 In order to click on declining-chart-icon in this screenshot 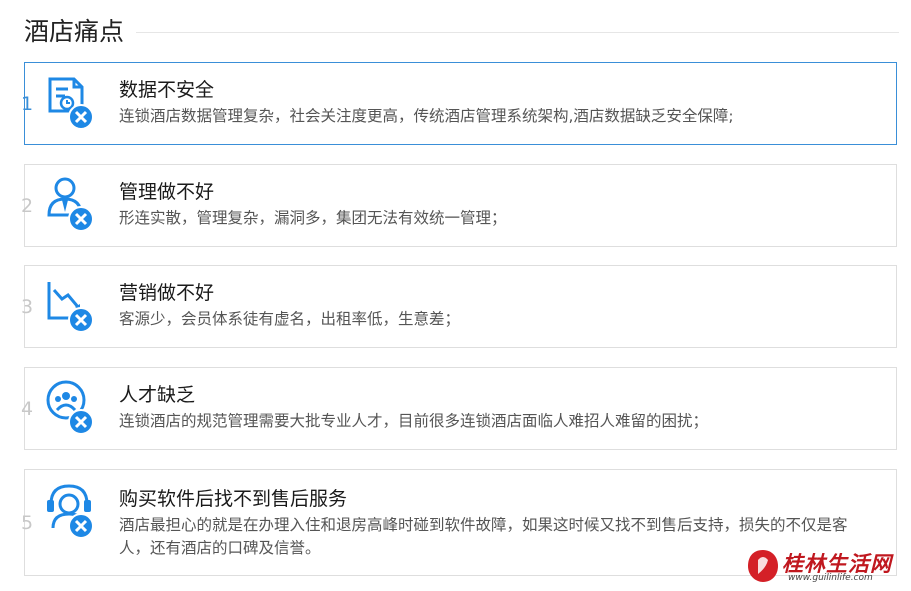, I will do `click(72, 306)`.